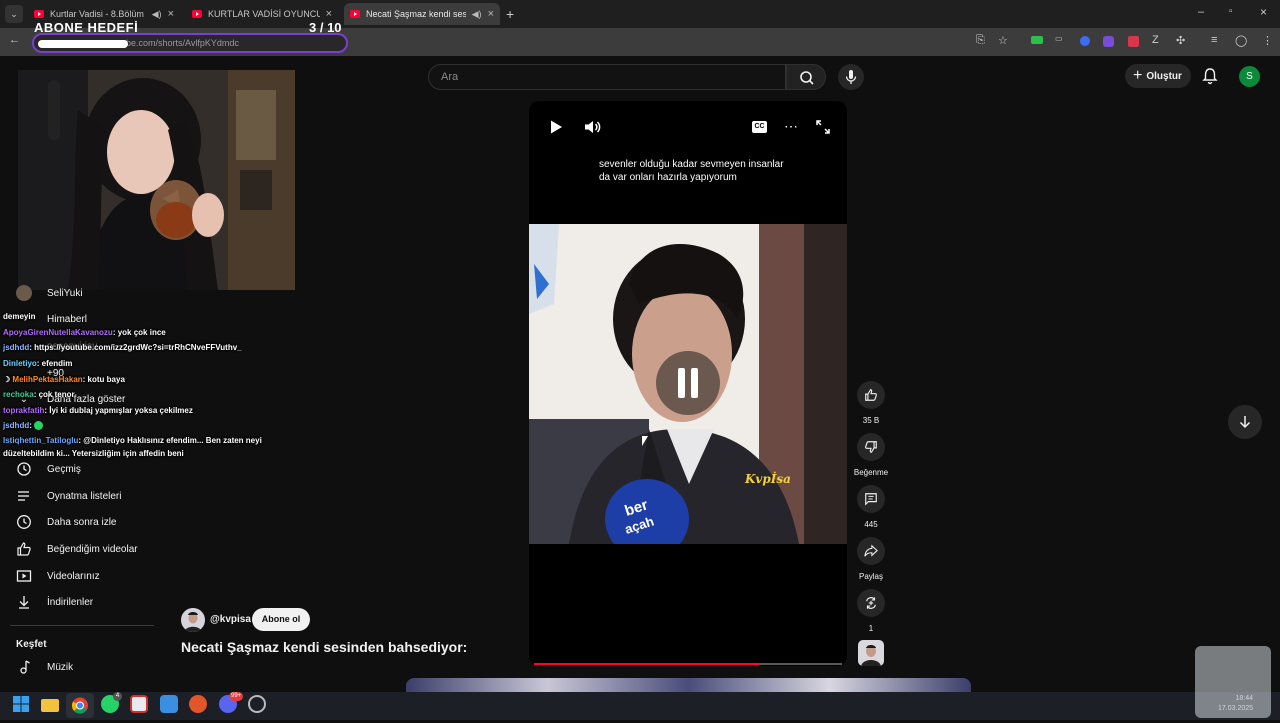 The width and height of the screenshot is (1280, 723). I want to click on next-short-button, so click(1245, 422).